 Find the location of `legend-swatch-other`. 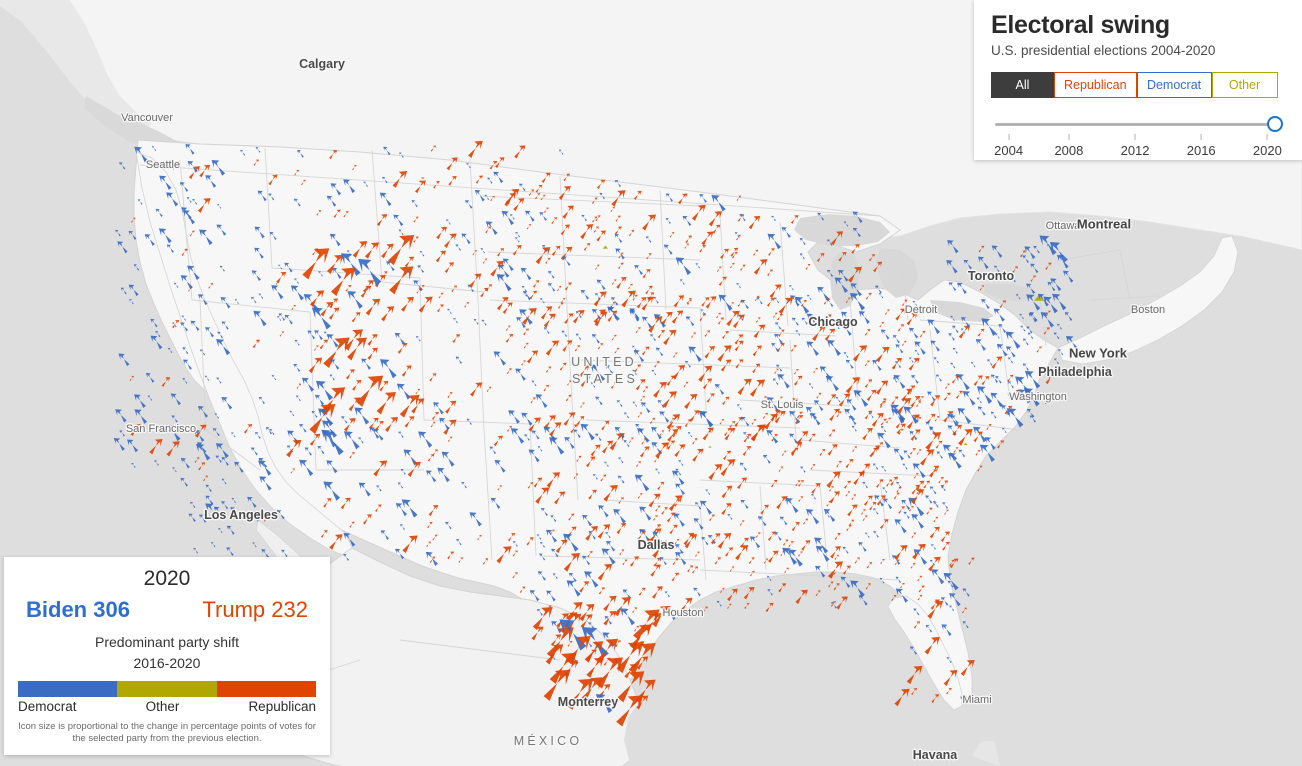

legend-swatch-other is located at coordinates (167, 688).